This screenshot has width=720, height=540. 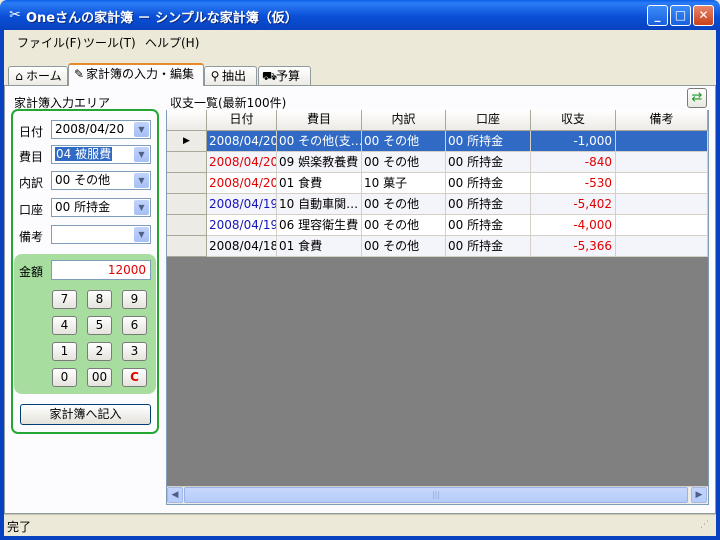 I want to click on key-8: 8, so click(x=99, y=299).